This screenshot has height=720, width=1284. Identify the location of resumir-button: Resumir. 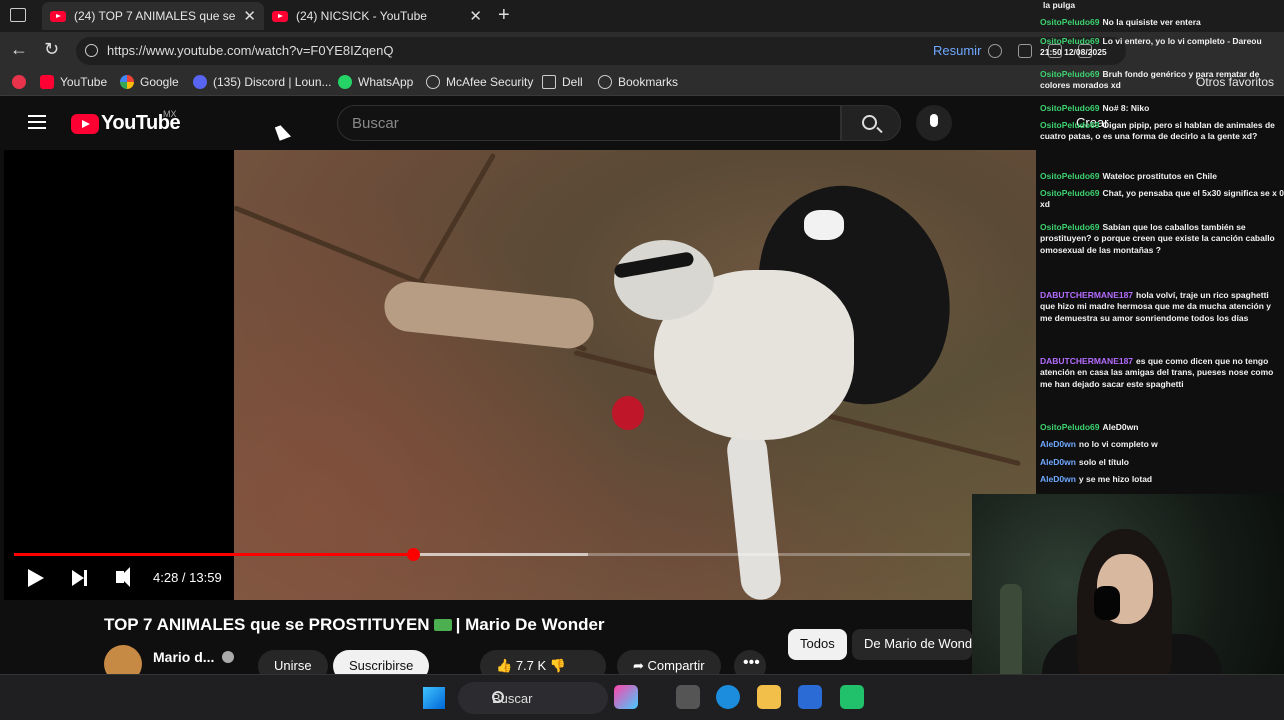
(957, 50).